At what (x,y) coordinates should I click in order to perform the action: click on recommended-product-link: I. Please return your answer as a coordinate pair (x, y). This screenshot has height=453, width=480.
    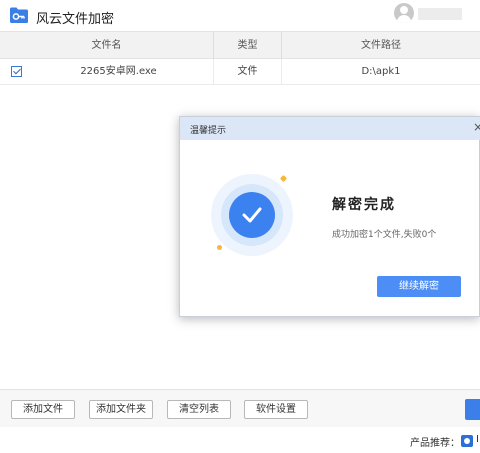
    Looking at the image, I should click on (477, 439).